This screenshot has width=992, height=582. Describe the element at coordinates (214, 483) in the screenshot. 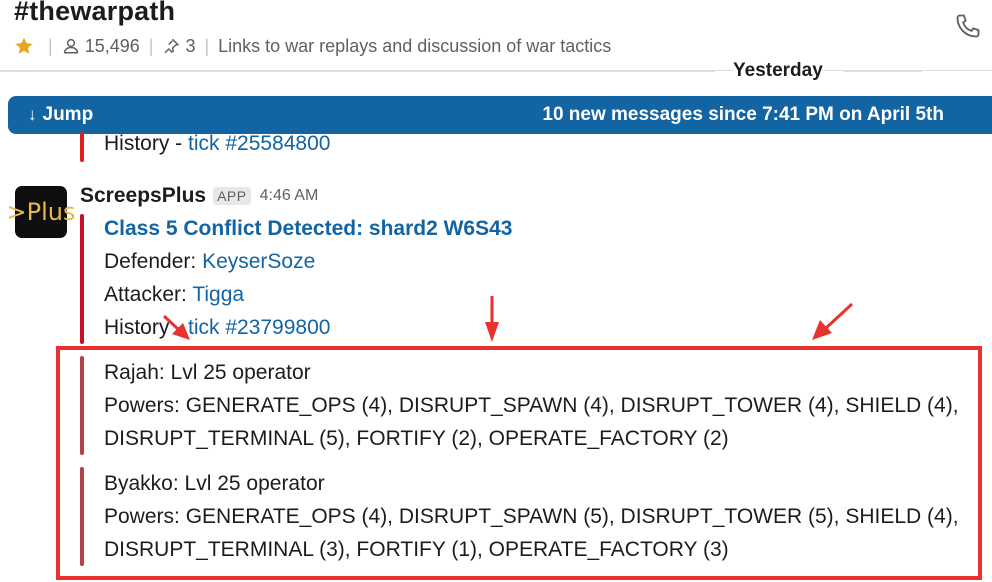

I see `operator-name: Byakko: Lvl 25 operator` at that location.